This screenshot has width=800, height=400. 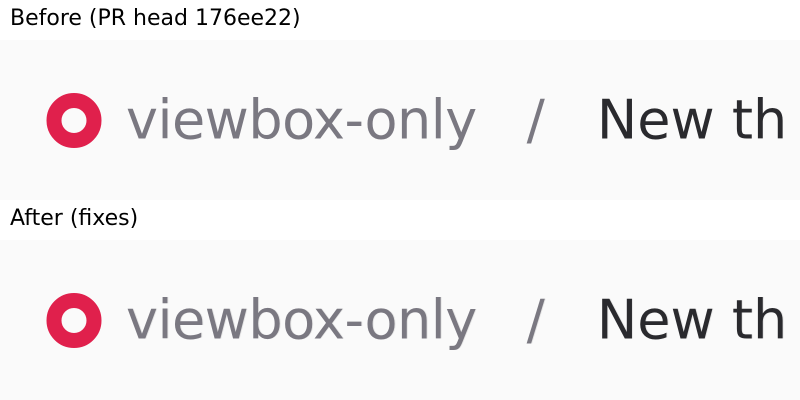 I want to click on after-label: After (fixes), so click(x=74, y=218).